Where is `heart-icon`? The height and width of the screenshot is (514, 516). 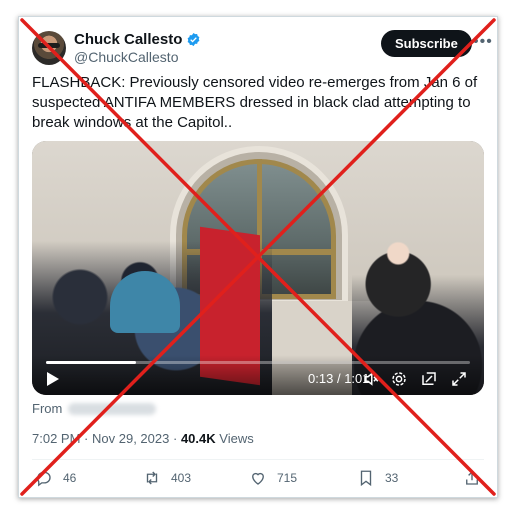
heart-icon is located at coordinates (258, 478).